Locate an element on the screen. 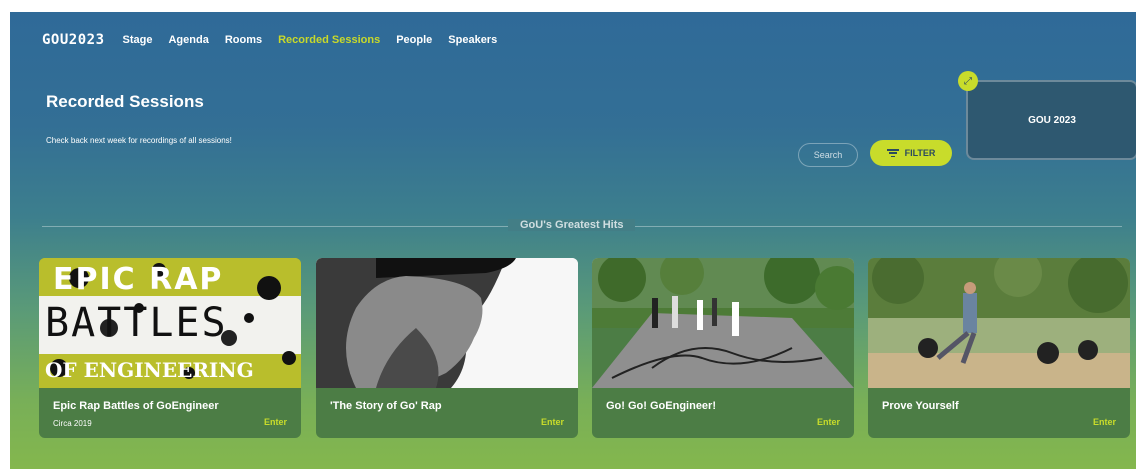 The height and width of the screenshot is (469, 1136). thumb-text-engineering: OF ENGINEERING is located at coordinates (149, 370).